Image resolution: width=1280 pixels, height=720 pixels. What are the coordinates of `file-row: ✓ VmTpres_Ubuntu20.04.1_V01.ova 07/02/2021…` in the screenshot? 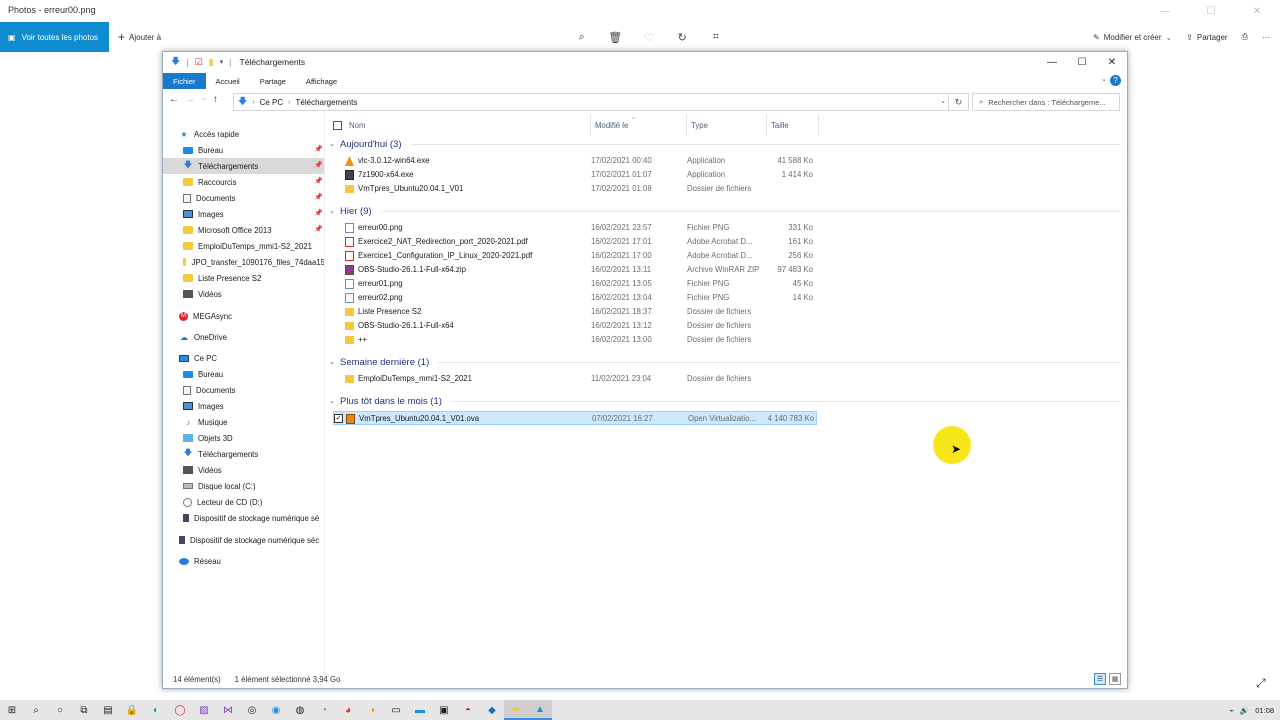 It's located at (575, 418).